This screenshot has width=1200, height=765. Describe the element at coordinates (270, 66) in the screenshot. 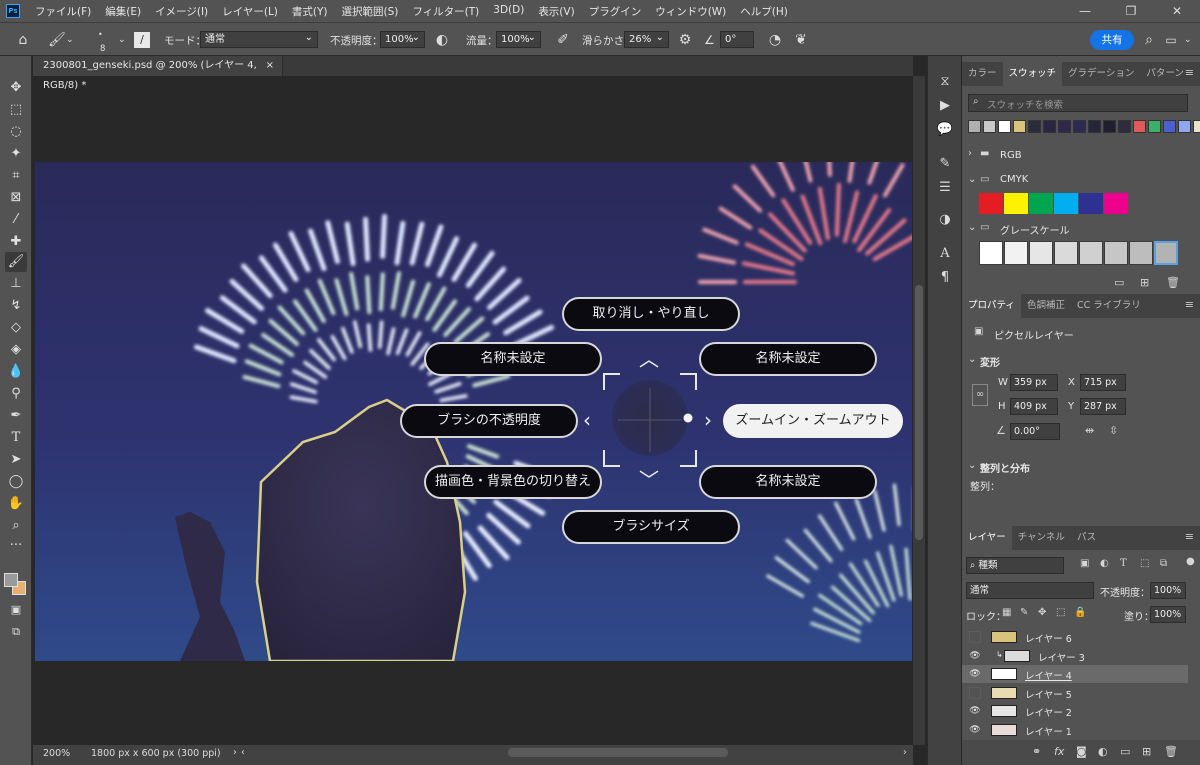

I see `close-document-icon: ×` at that location.